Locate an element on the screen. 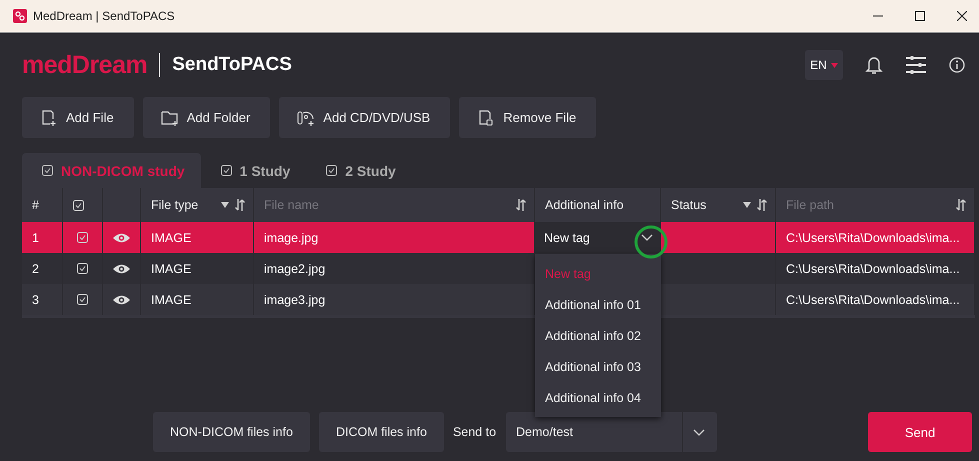 Image resolution: width=979 pixels, height=461 pixels. send-button: Send is located at coordinates (920, 432).